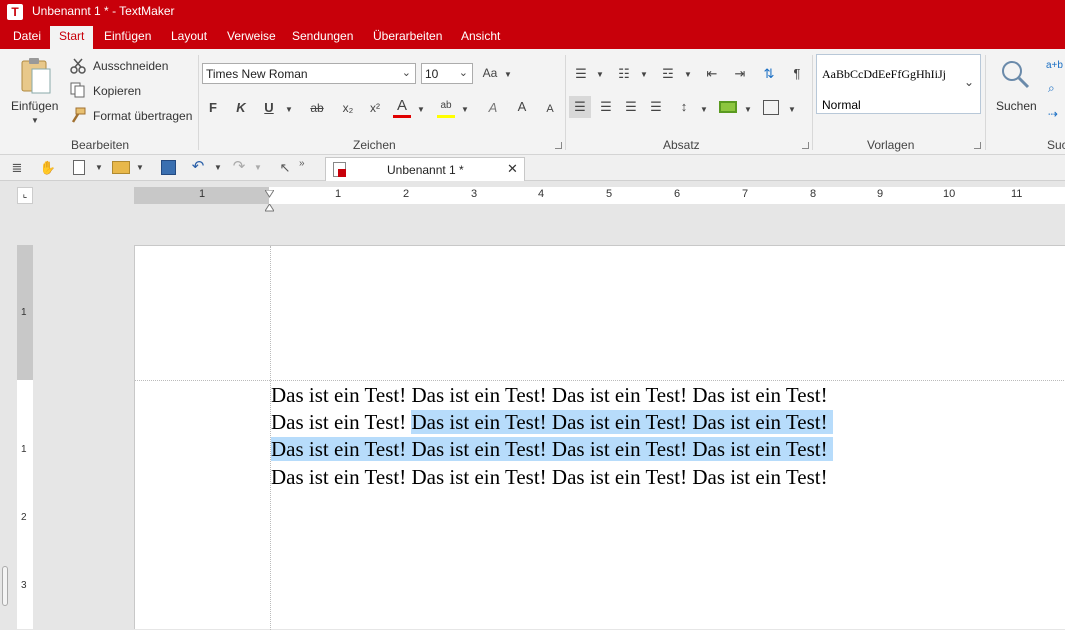  I want to click on menu-ueberarbeiten: Überarbeiten, so click(407, 36).